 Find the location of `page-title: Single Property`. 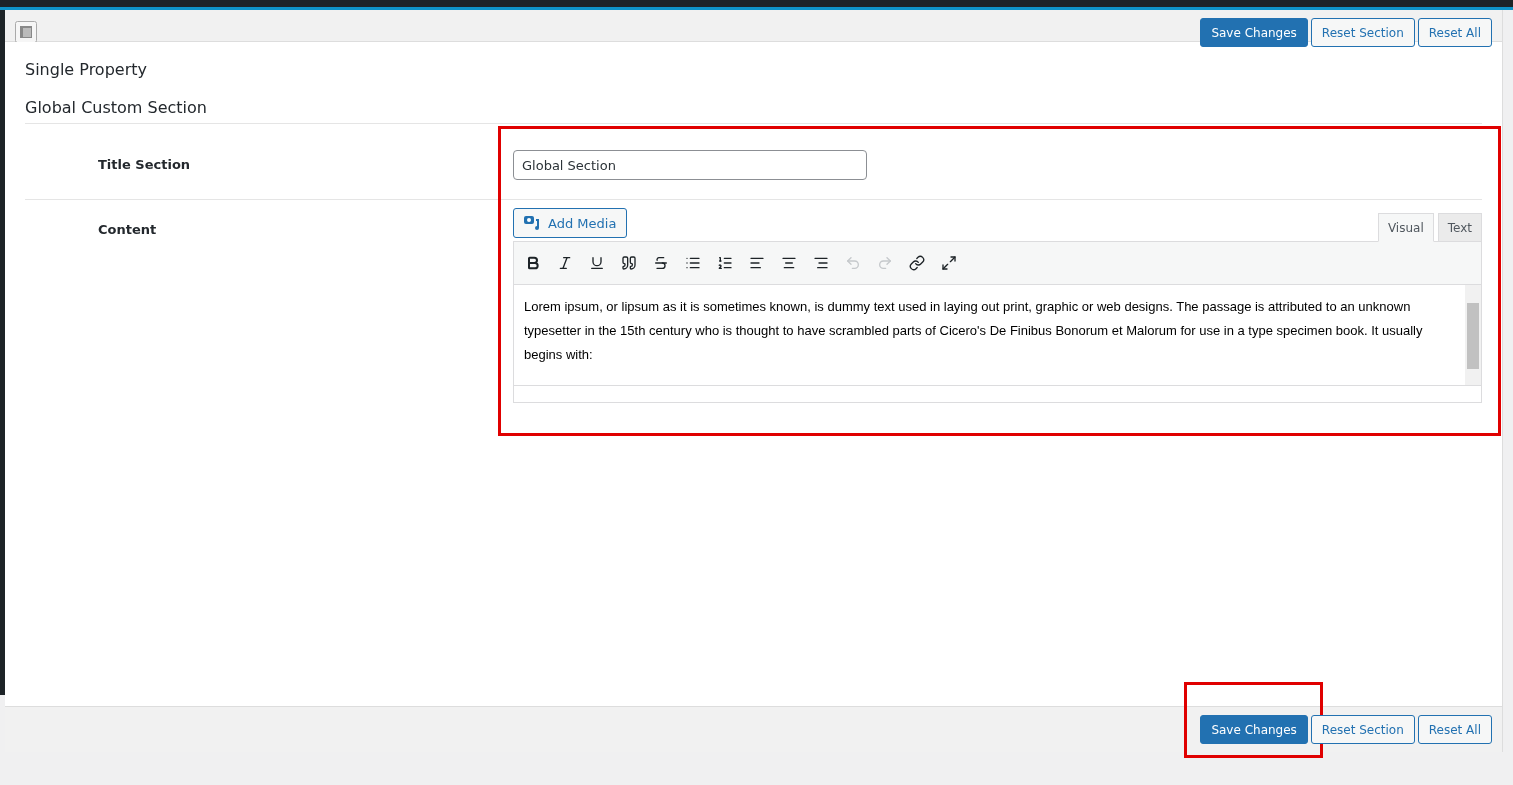

page-title: Single Property is located at coordinates (86, 70).